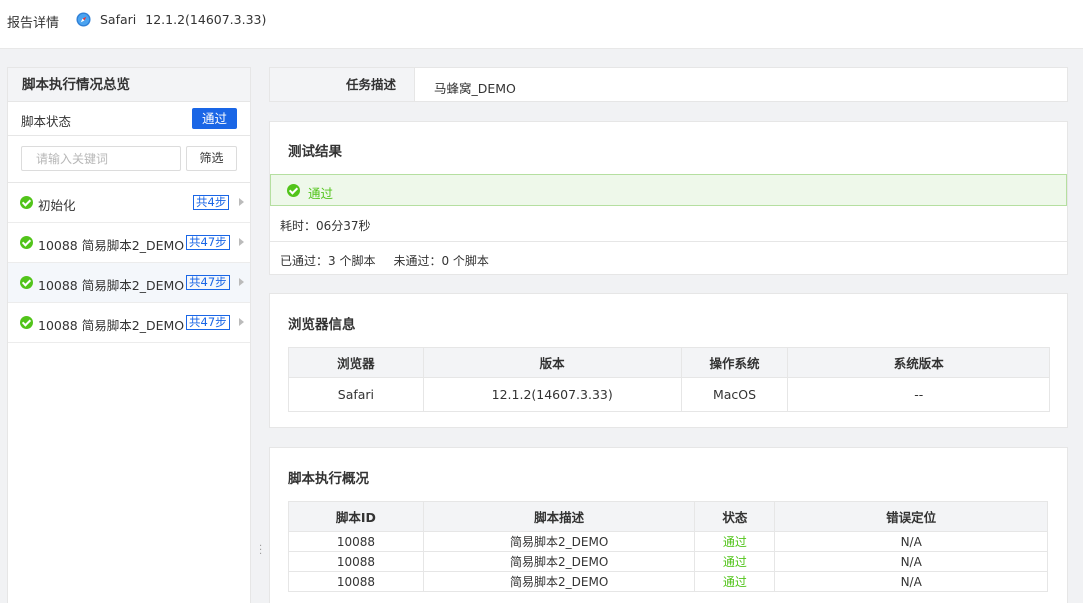 The image size is (1083, 603). What do you see at coordinates (214, 118) in the screenshot?
I see `status-badge: 通过` at bounding box center [214, 118].